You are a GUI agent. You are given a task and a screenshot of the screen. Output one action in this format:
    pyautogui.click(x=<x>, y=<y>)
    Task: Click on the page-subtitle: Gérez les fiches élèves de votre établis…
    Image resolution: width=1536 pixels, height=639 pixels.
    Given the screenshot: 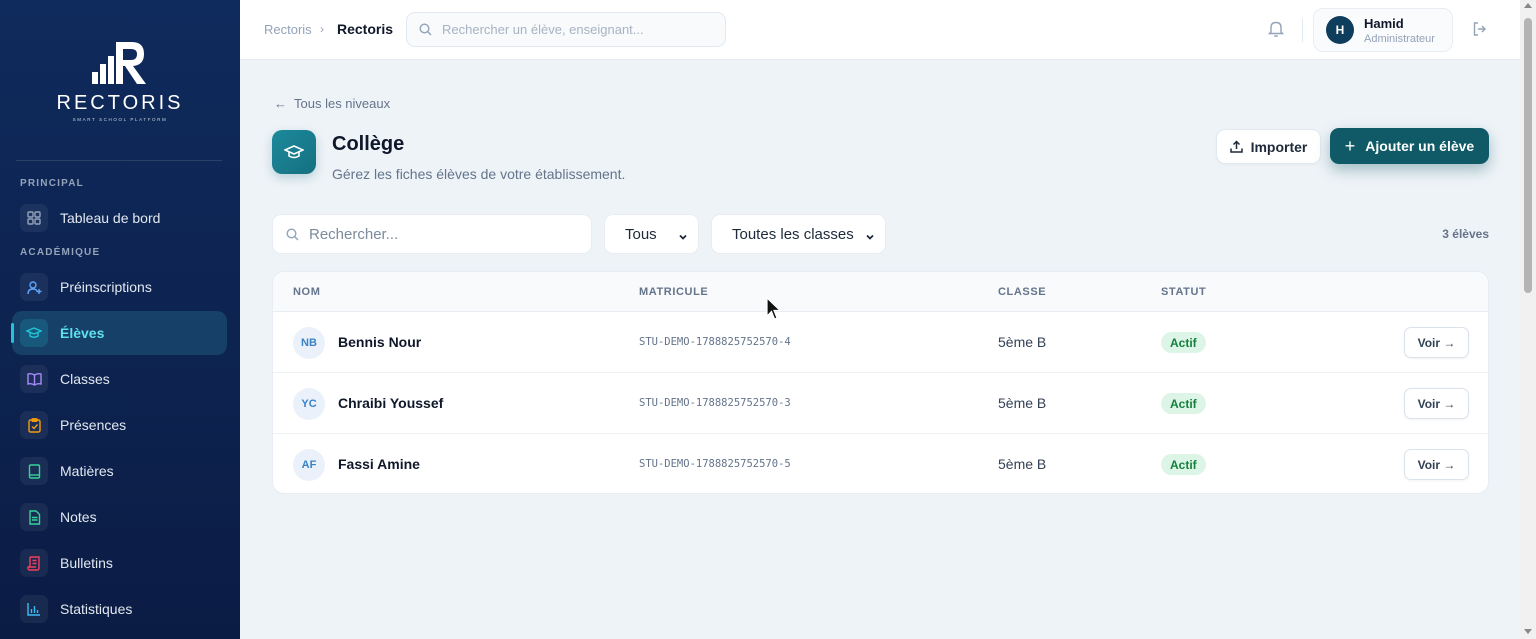 What is the action you would take?
    pyautogui.click(x=479, y=174)
    